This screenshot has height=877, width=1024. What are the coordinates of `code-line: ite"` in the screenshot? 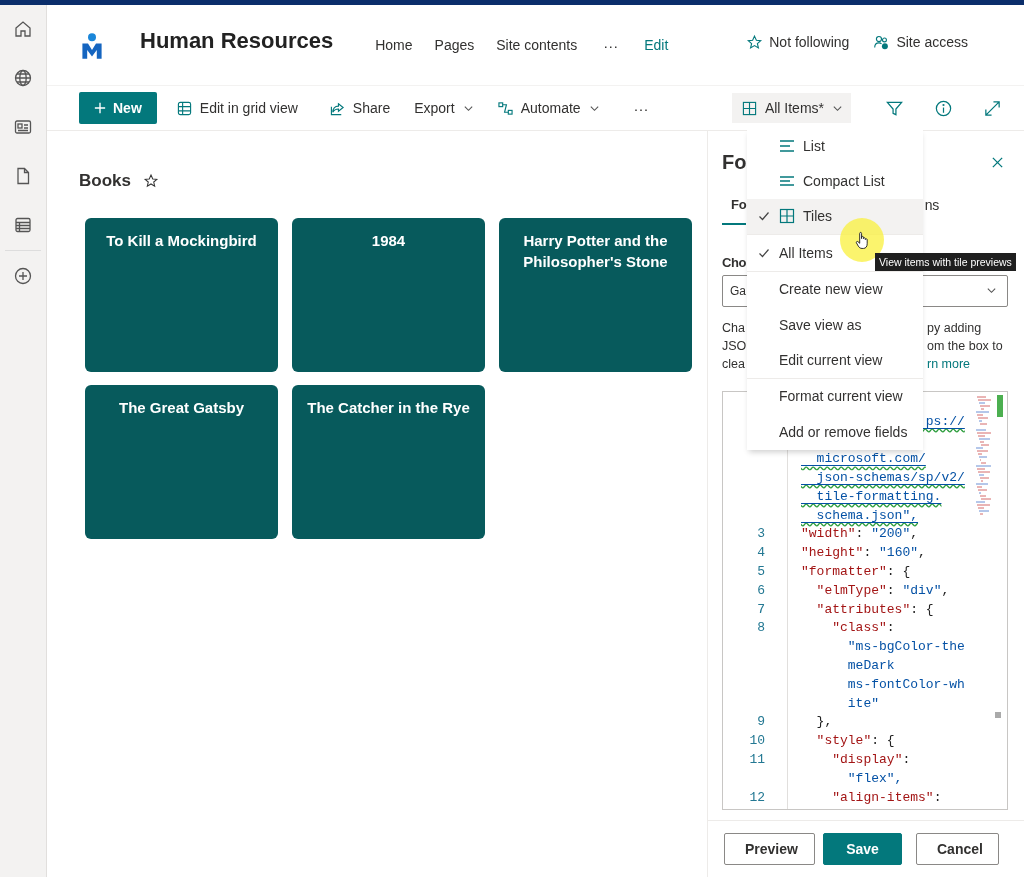 It's located at (862, 703).